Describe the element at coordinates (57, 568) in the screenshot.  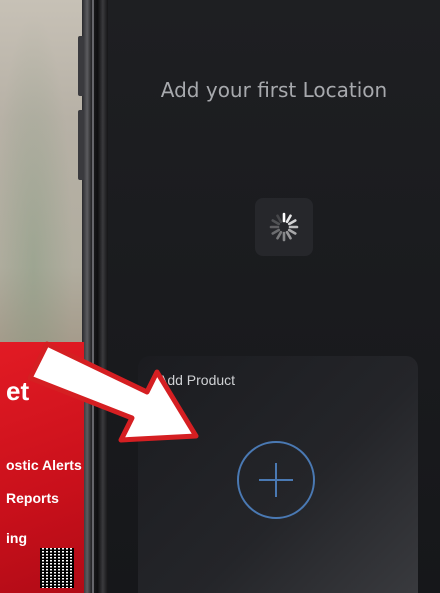
I see `qr-code-image` at that location.